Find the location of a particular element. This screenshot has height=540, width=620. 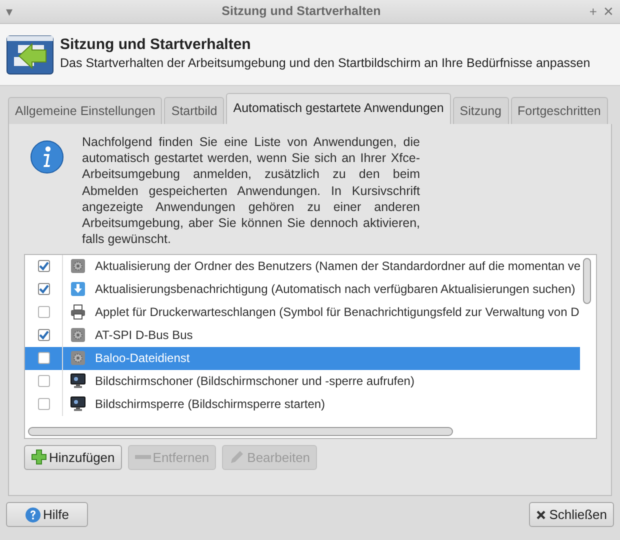

header-subtitle: Das Startverhalten der Arbeitsumgebung und den Startbildschirm an Ihre Bedürfnisse anpassen is located at coordinates (325, 63).